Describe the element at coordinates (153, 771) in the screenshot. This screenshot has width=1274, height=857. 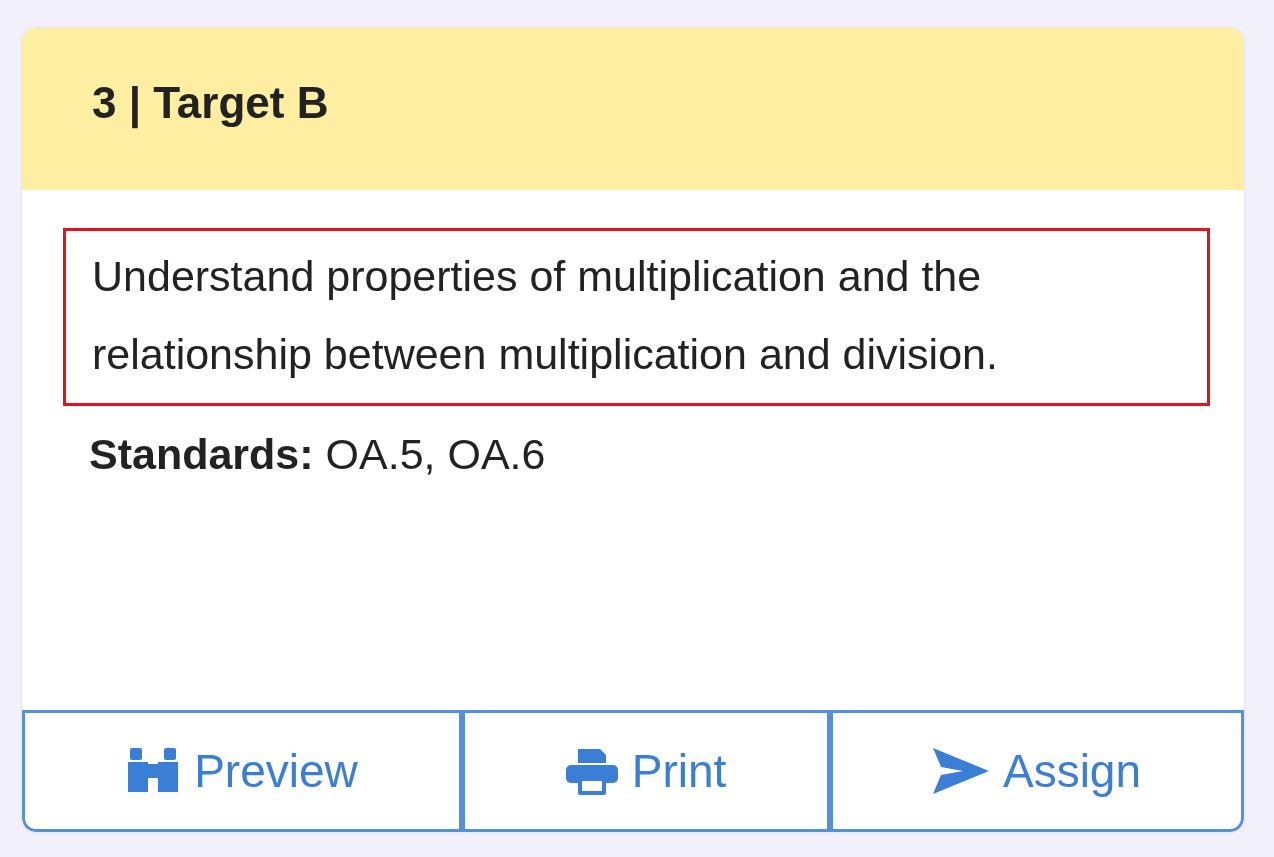
I see `binoculars-icon` at that location.